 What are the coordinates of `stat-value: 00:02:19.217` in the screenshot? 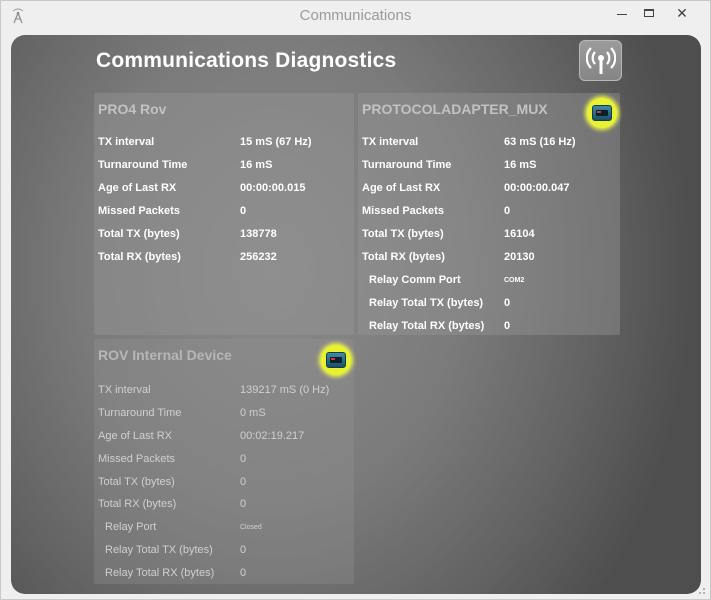 It's located at (272, 436).